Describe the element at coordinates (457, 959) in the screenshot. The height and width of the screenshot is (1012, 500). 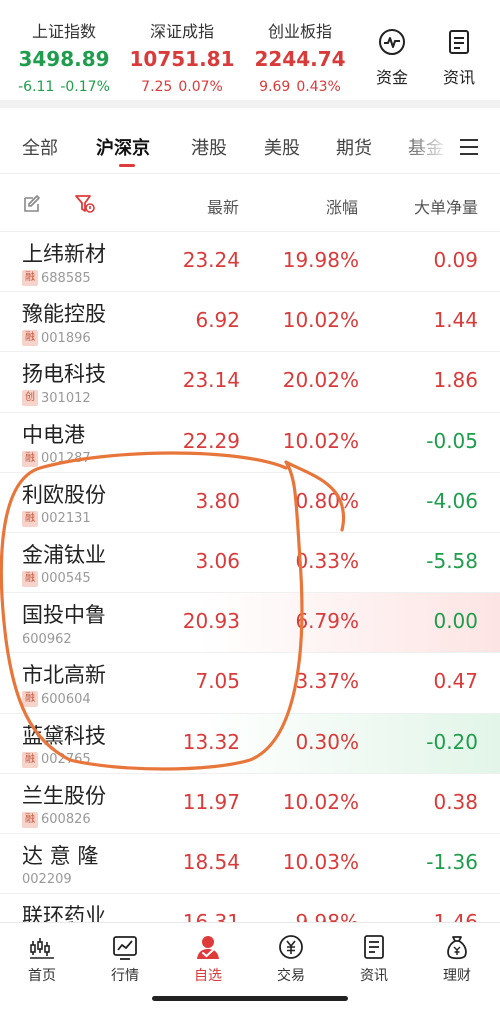
I see `nav-wealth: 理财` at that location.